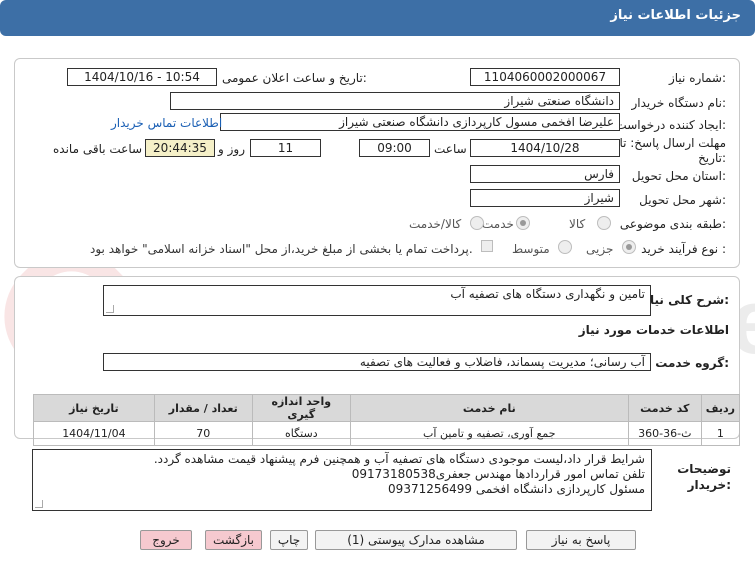 This screenshot has width=755, height=566. What do you see at coordinates (545, 148) in the screenshot?
I see `deadline-date-field: 1404/10/28` at bounding box center [545, 148].